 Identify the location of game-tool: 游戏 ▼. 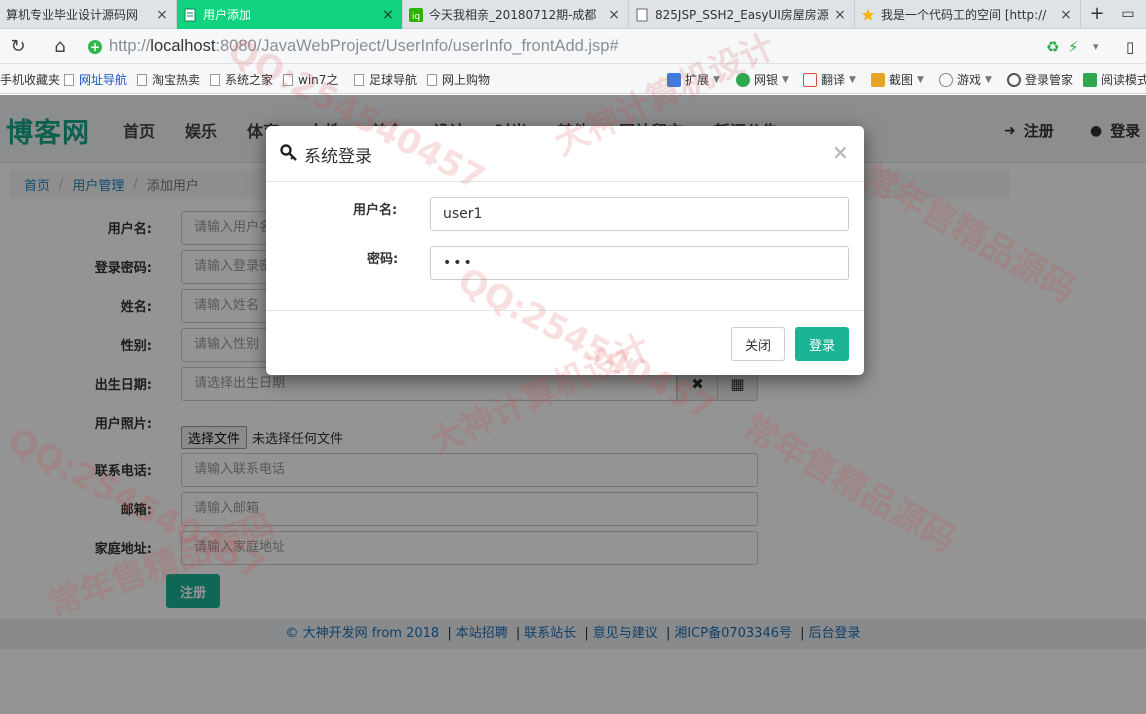
(965, 79).